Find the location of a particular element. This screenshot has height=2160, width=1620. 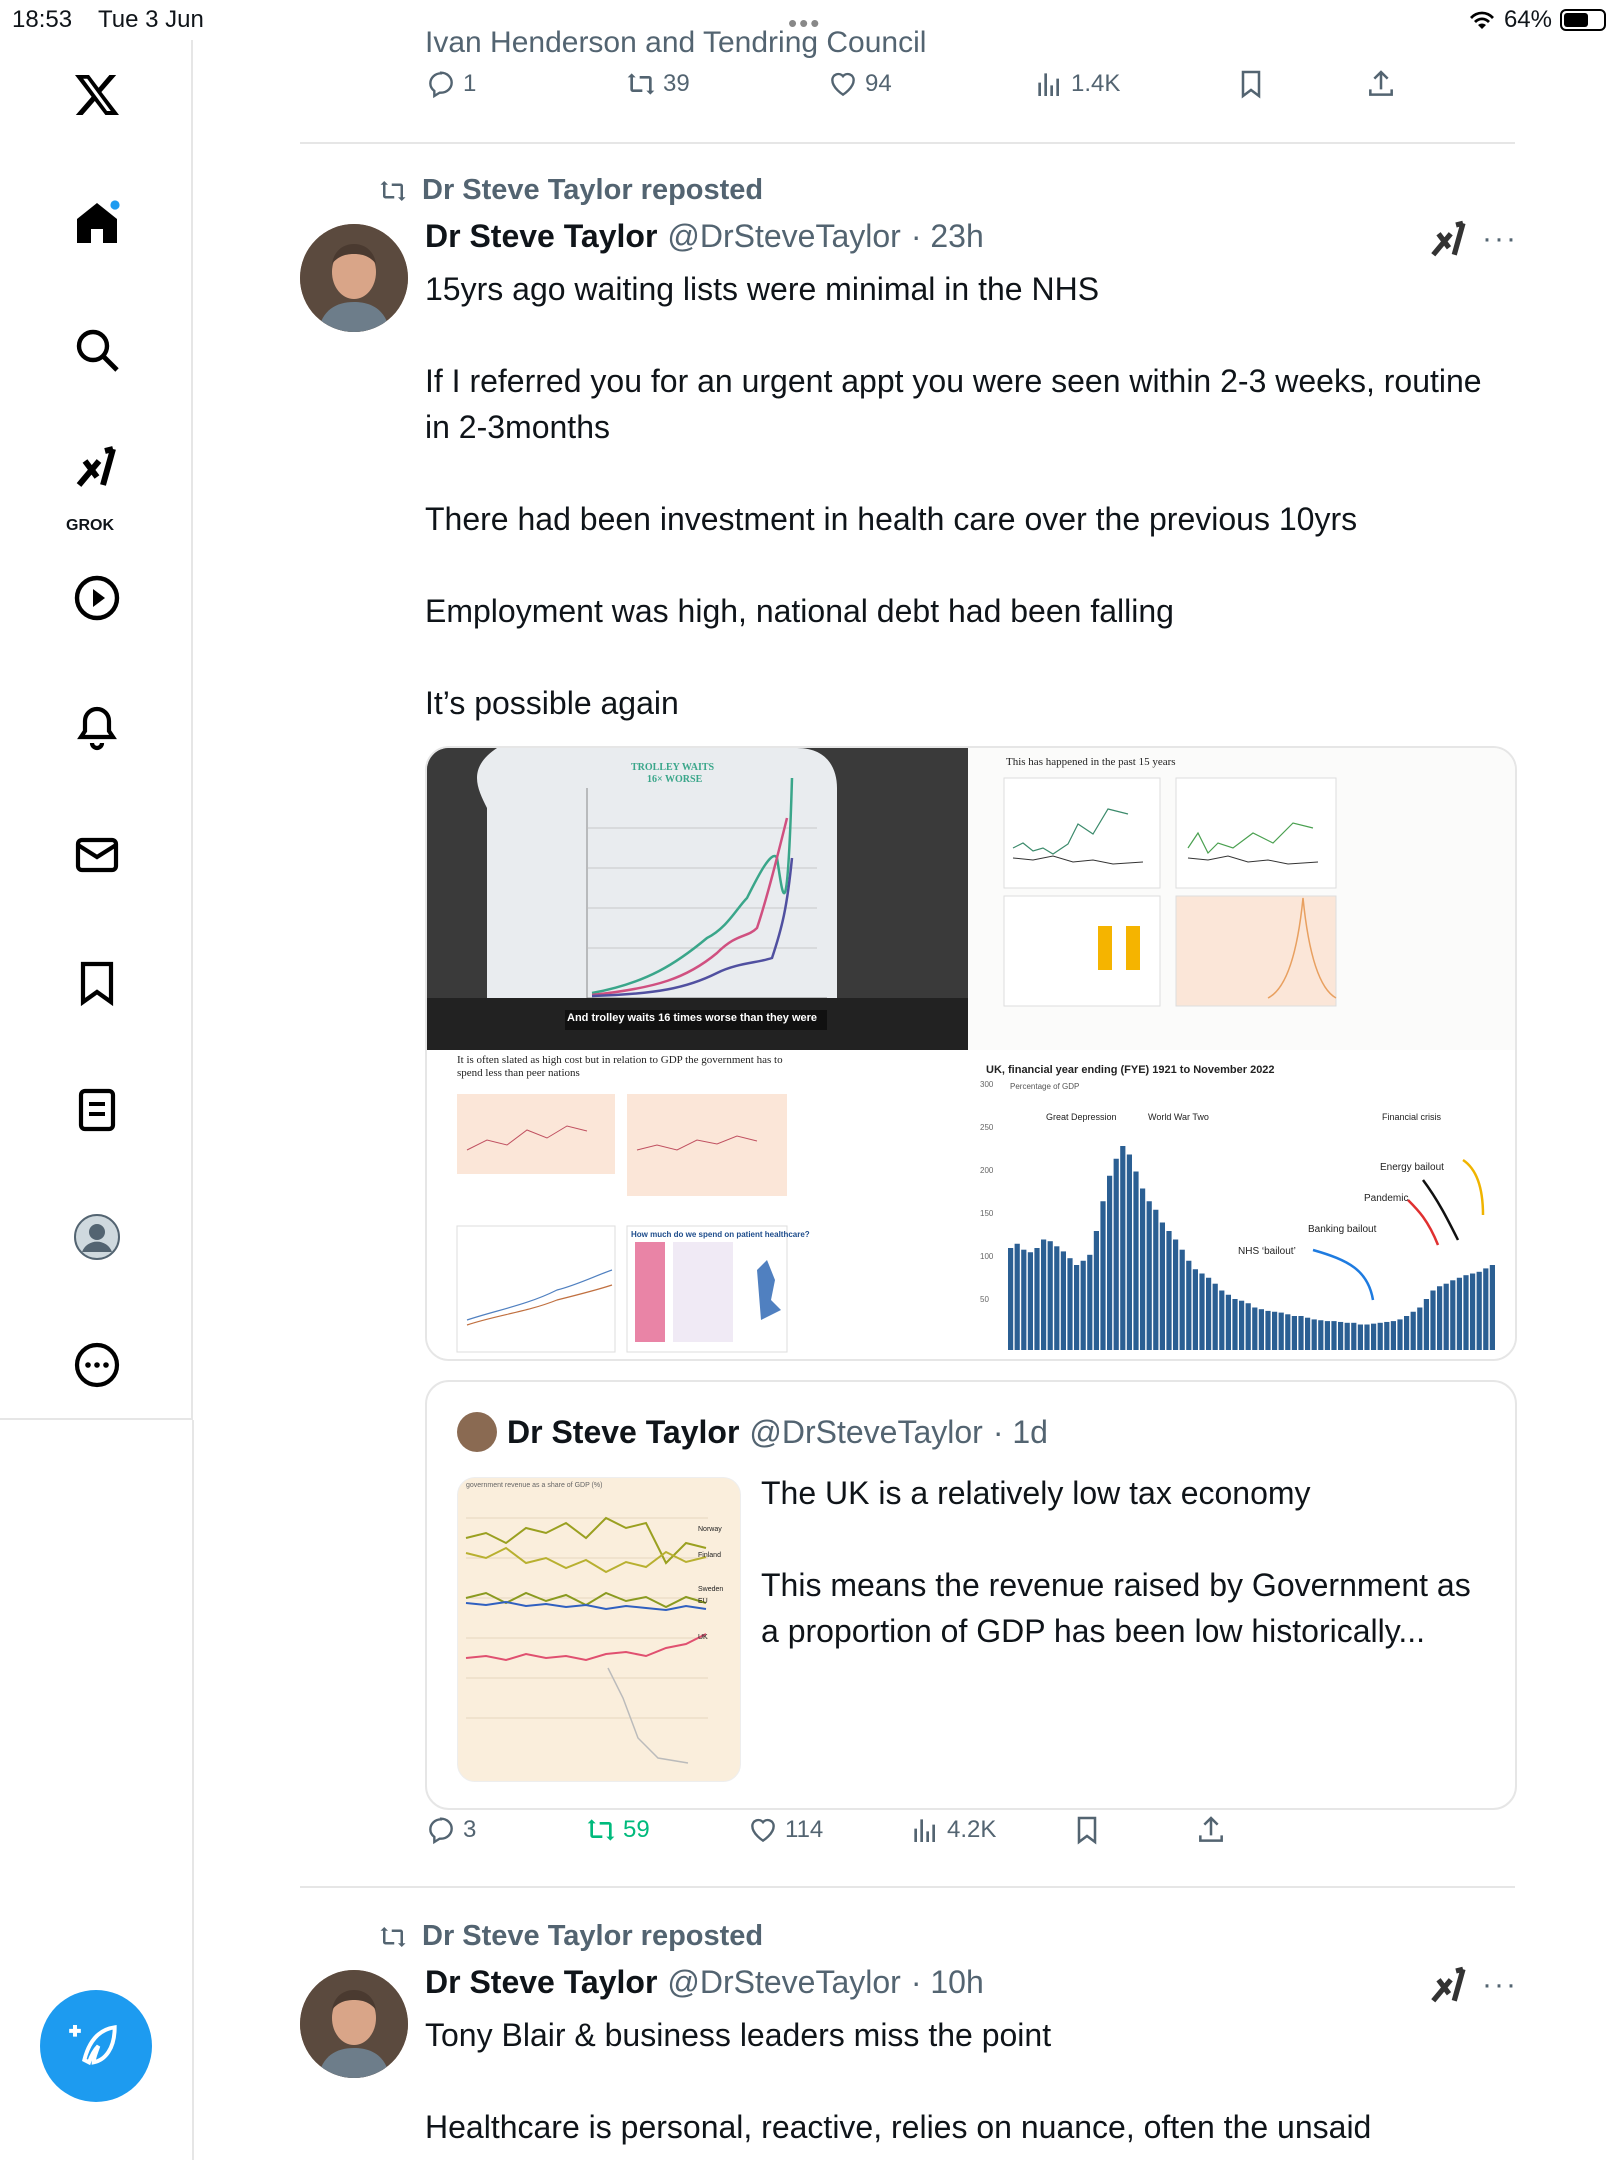

quoted-post-time: · 1d is located at coordinates (1020, 1431).